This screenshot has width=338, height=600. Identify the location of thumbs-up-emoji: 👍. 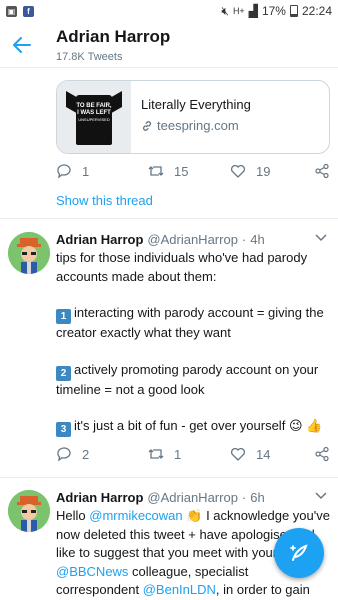
(314, 425).